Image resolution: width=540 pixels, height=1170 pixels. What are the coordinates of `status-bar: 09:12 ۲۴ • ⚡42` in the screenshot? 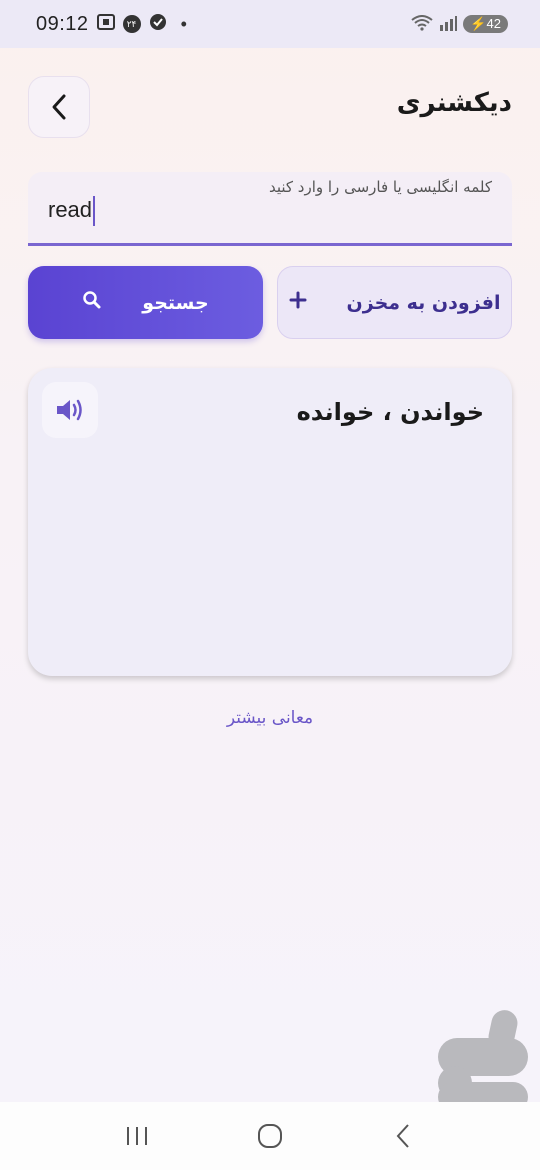 It's located at (270, 24).